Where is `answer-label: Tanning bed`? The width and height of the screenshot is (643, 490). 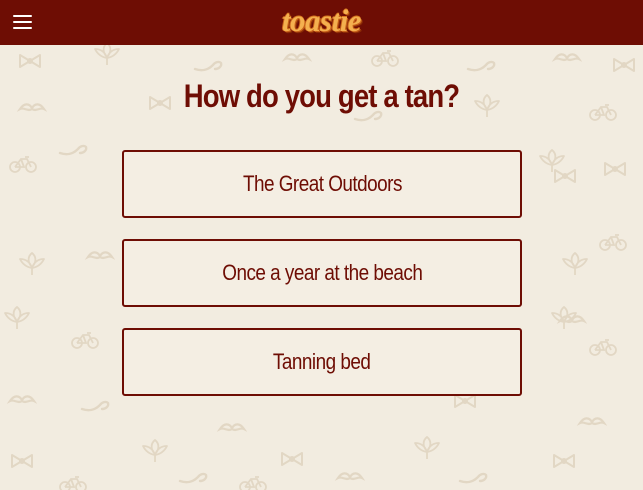
answer-label: Tanning bed is located at coordinates (322, 361).